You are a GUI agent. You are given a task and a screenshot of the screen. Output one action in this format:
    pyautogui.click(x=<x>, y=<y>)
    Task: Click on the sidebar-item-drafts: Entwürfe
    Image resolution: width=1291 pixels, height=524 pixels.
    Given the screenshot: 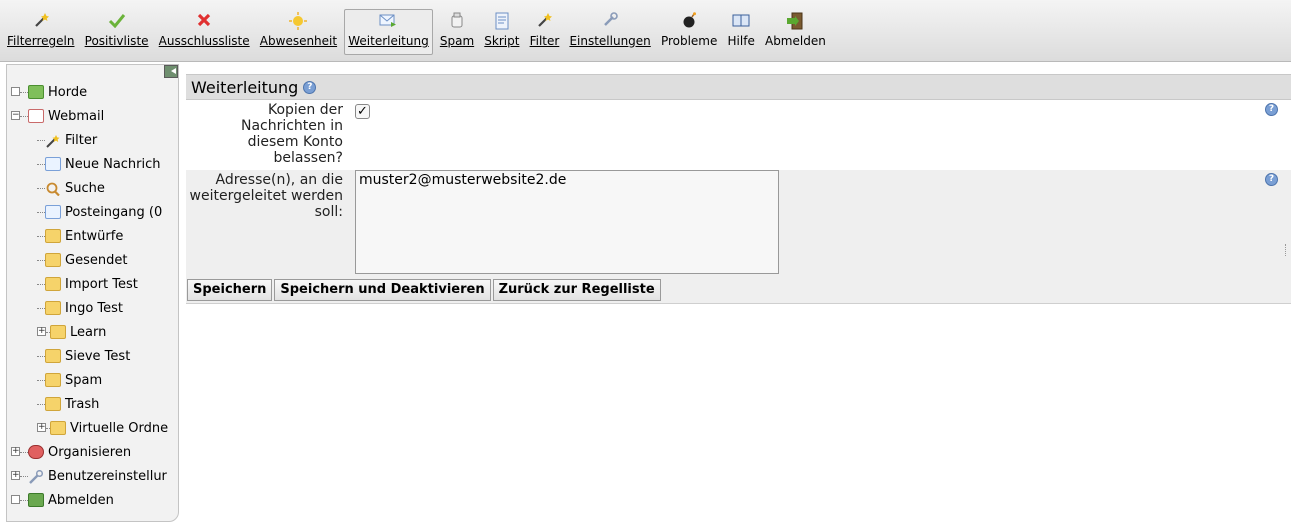 What is the action you would take?
    pyautogui.click(x=92, y=237)
    